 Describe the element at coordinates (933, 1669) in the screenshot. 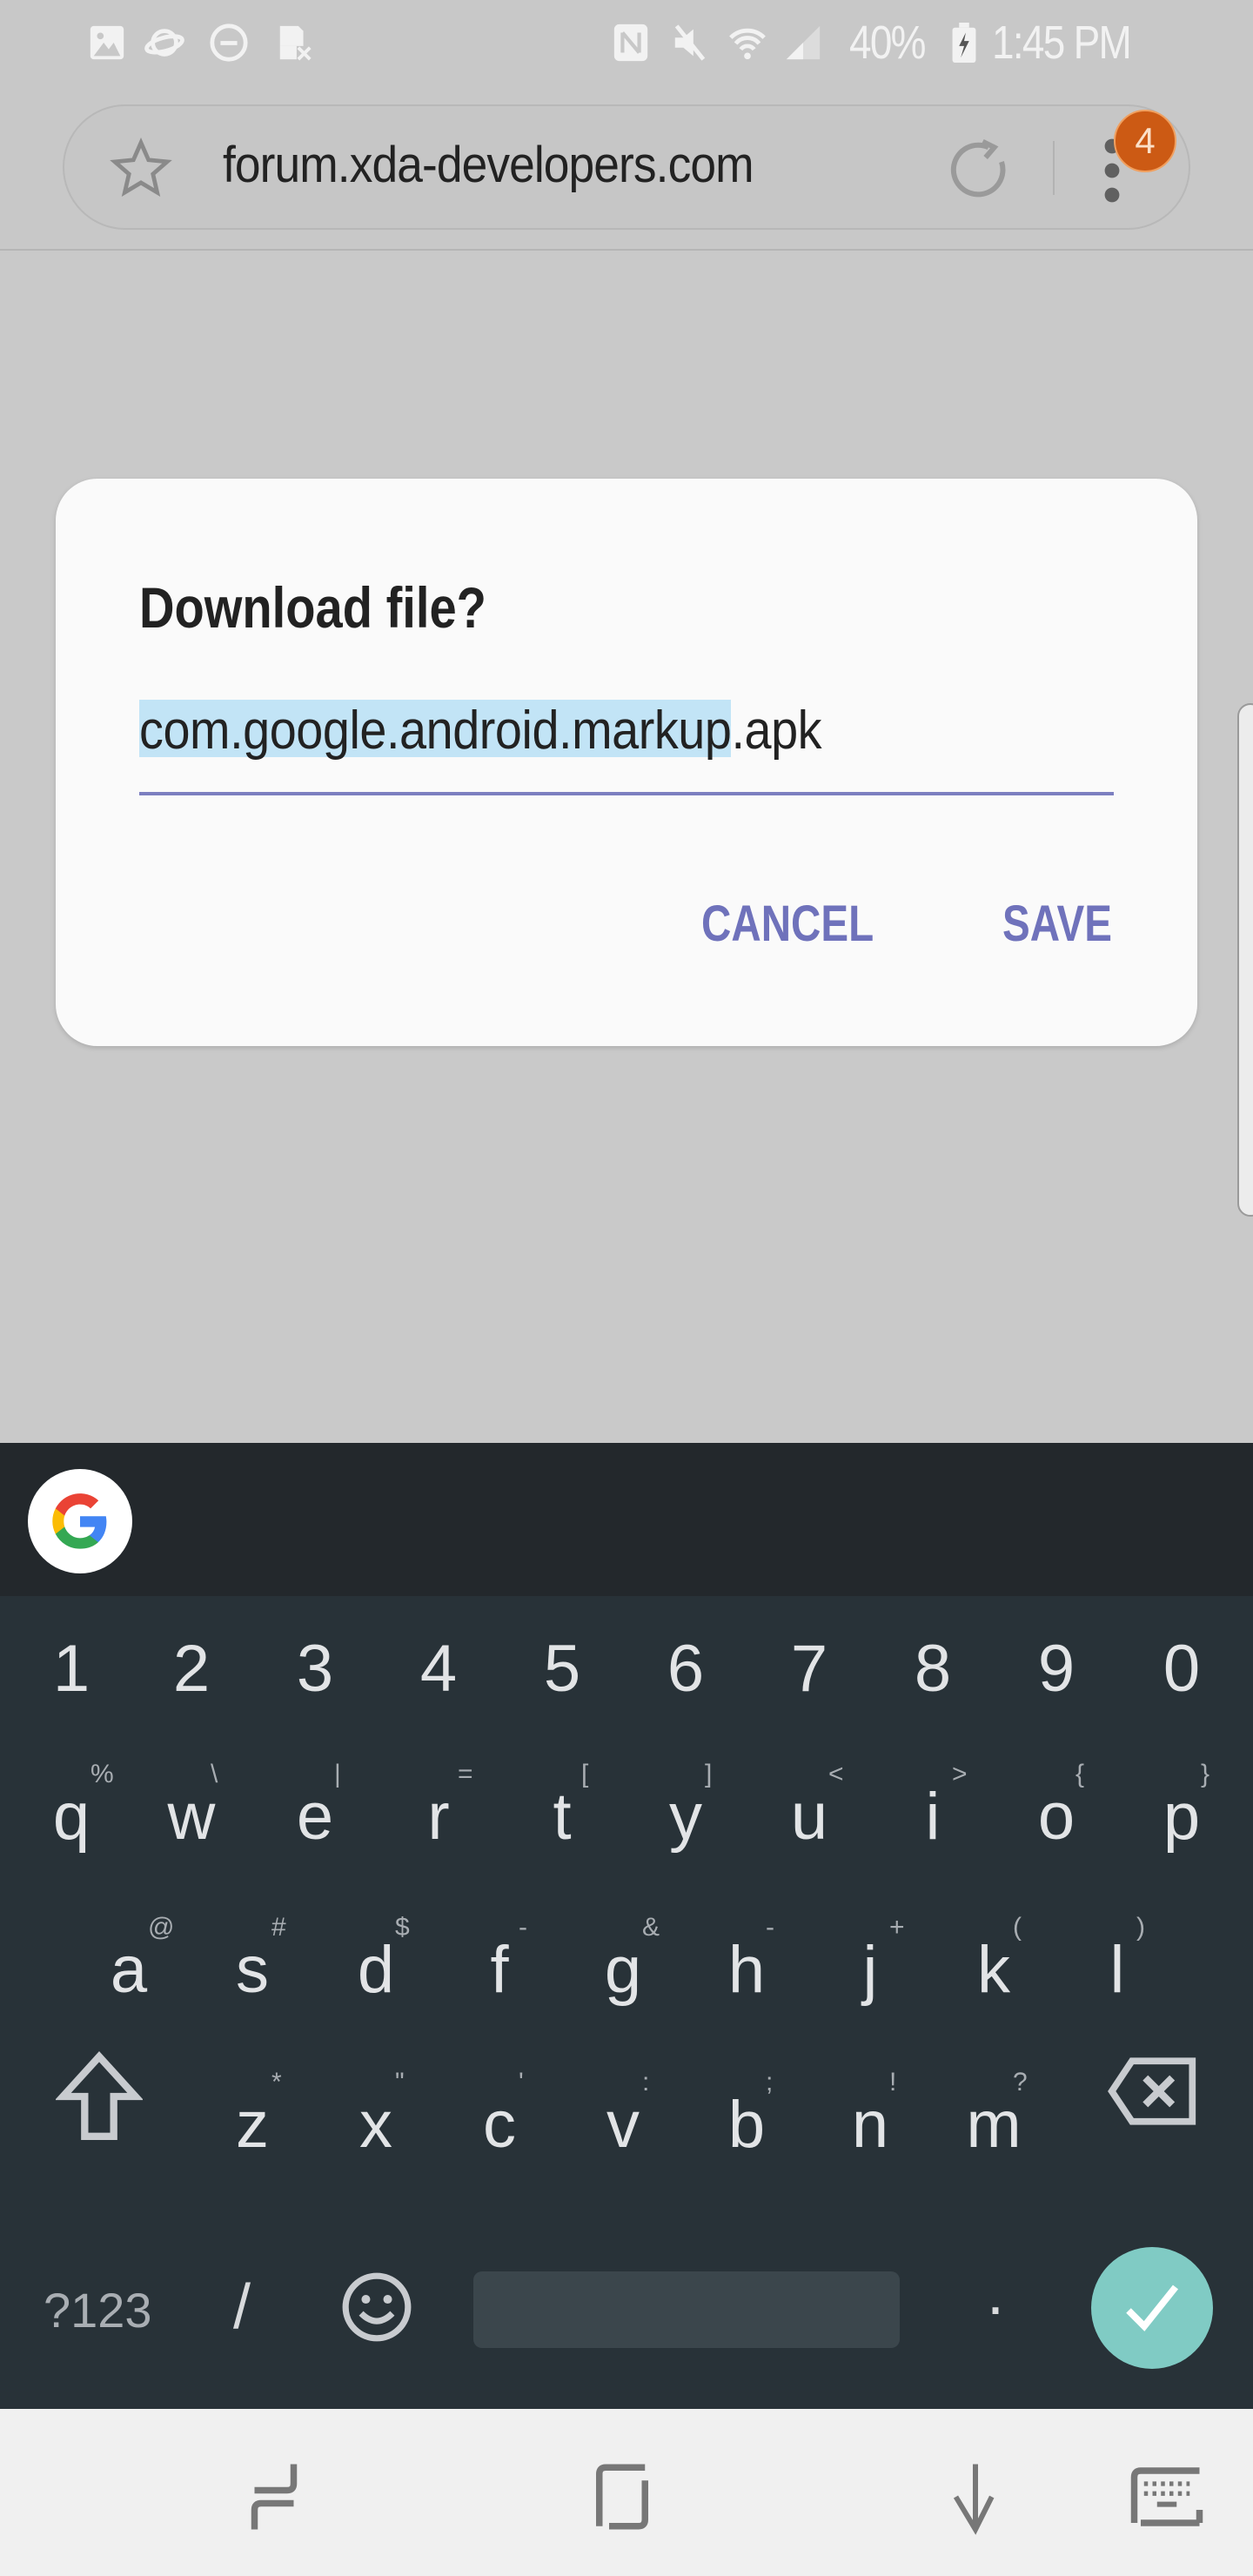

I see `key-8: 8` at that location.